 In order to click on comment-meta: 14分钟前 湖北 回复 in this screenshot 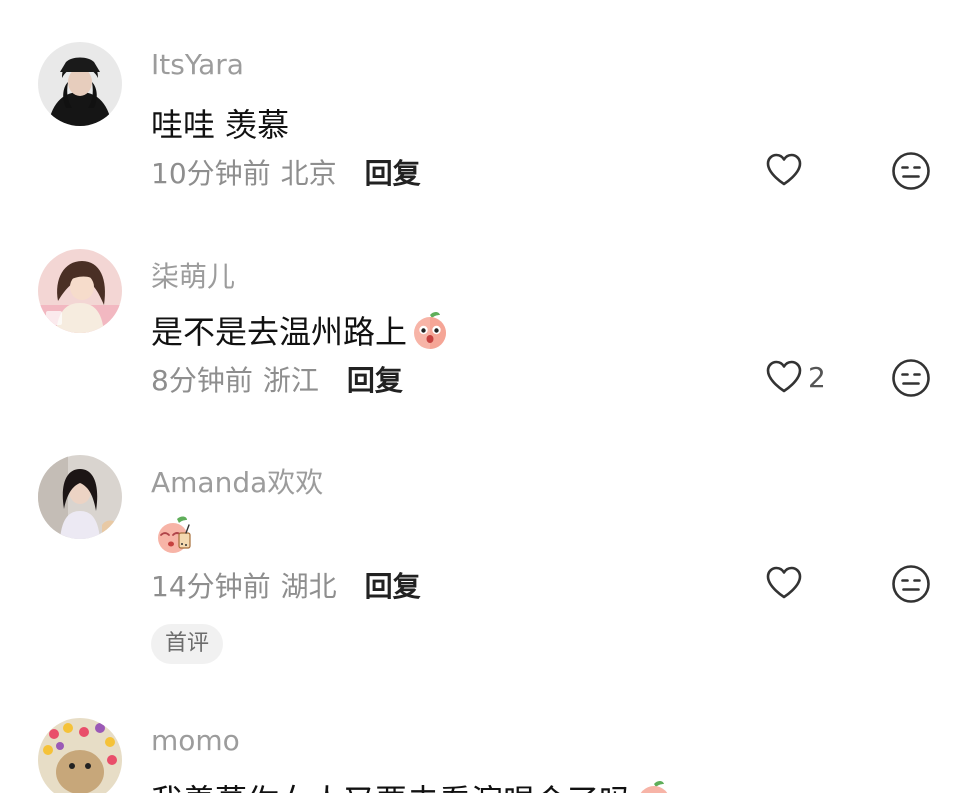, I will do `click(286, 585)`.